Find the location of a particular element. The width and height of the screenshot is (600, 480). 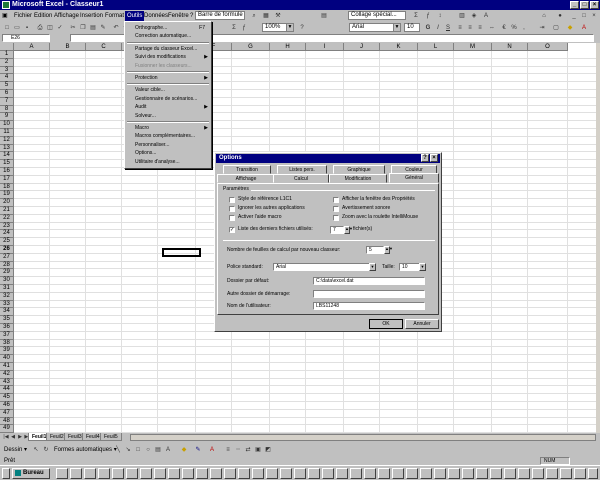

standard-font-select: Arial is located at coordinates (324, 267).